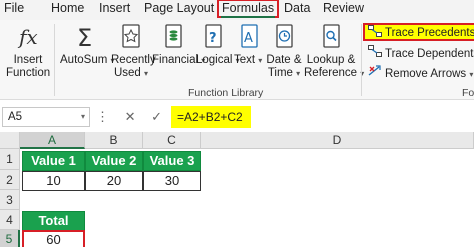 This screenshot has height=247, width=474. Describe the element at coordinates (114, 161) in the screenshot. I see `cell-b1: Value 2` at that location.